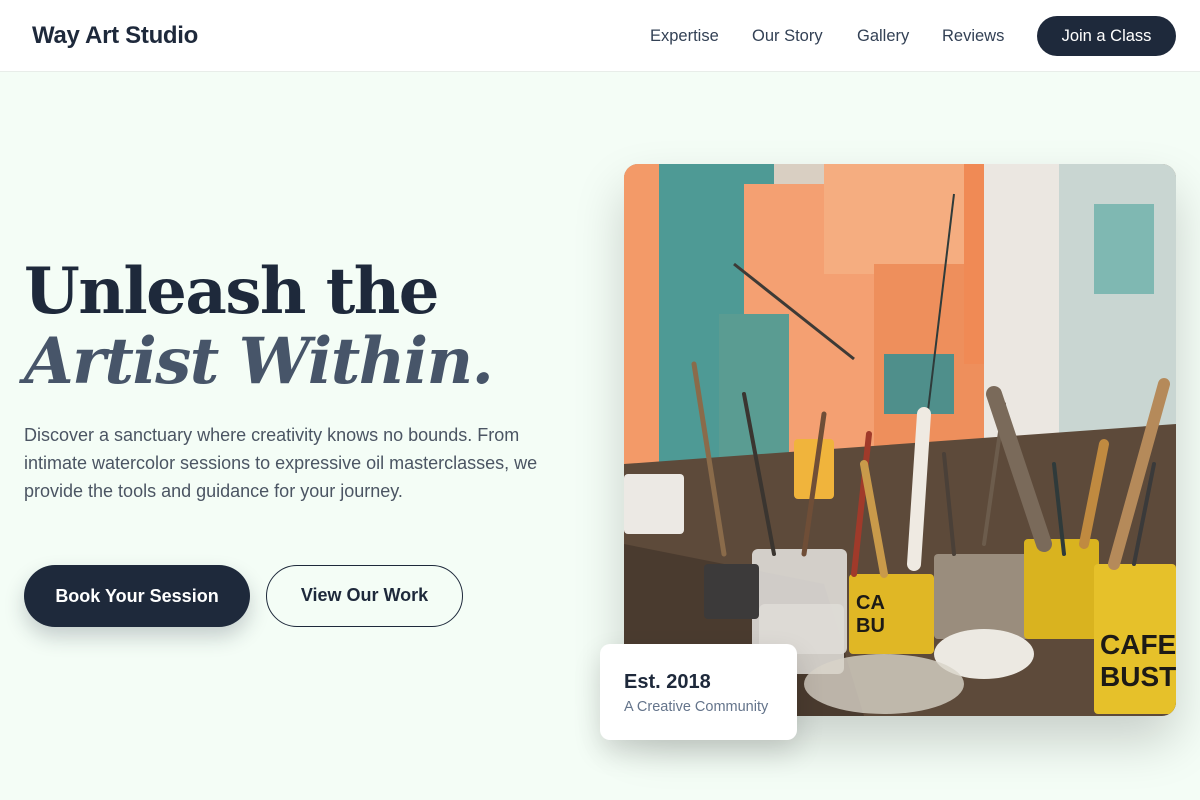 Image resolution: width=1200 pixels, height=800 pixels. Describe the element at coordinates (1106, 36) in the screenshot. I see `join-class-button: Join a Class` at that location.